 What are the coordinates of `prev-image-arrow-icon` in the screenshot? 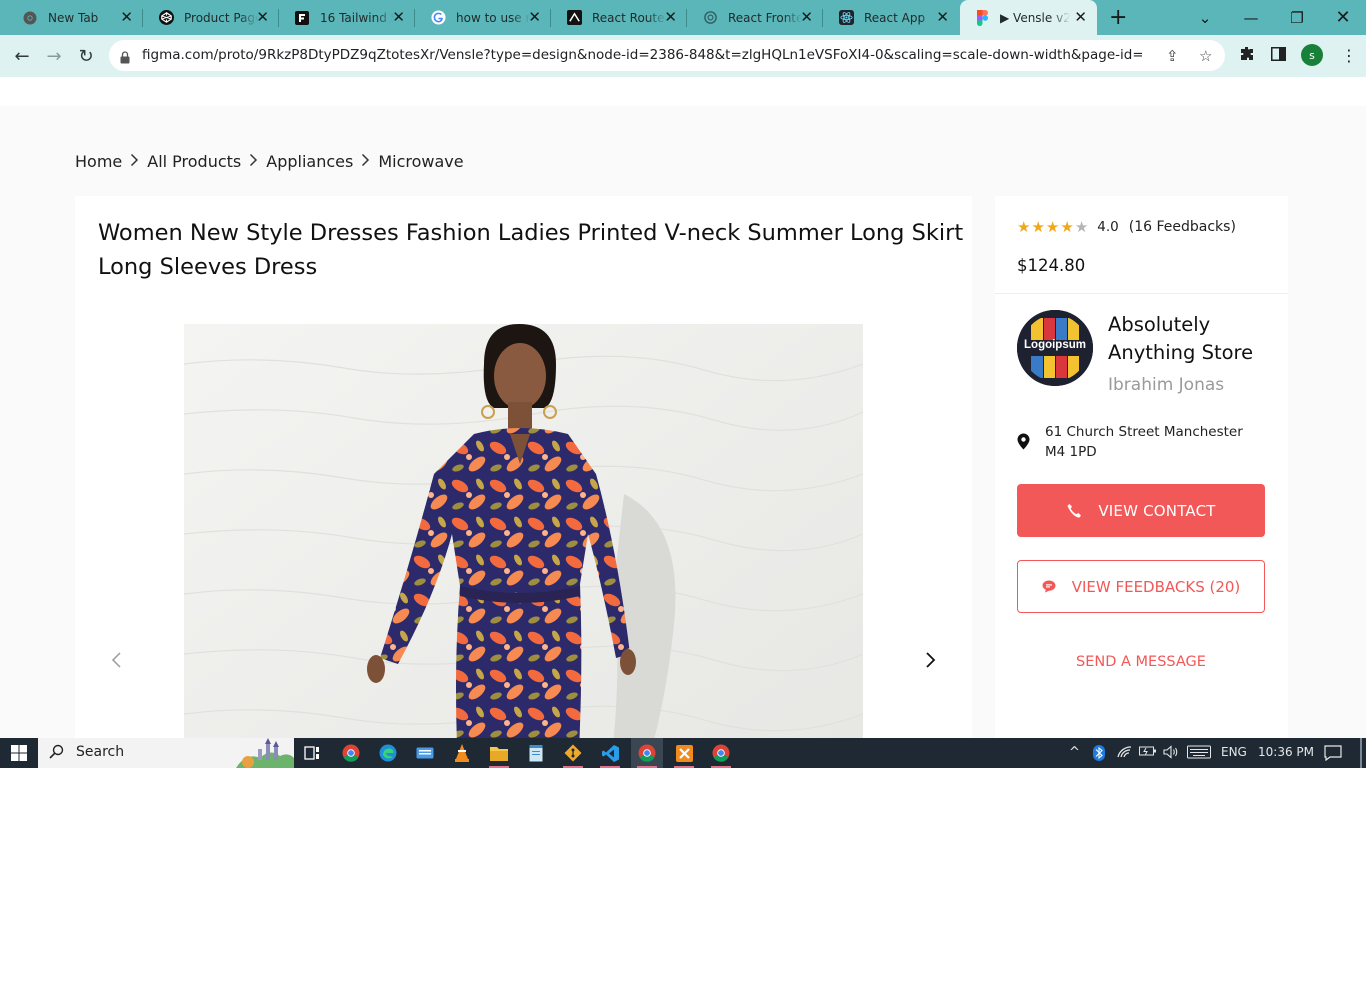 It's located at (117, 662).